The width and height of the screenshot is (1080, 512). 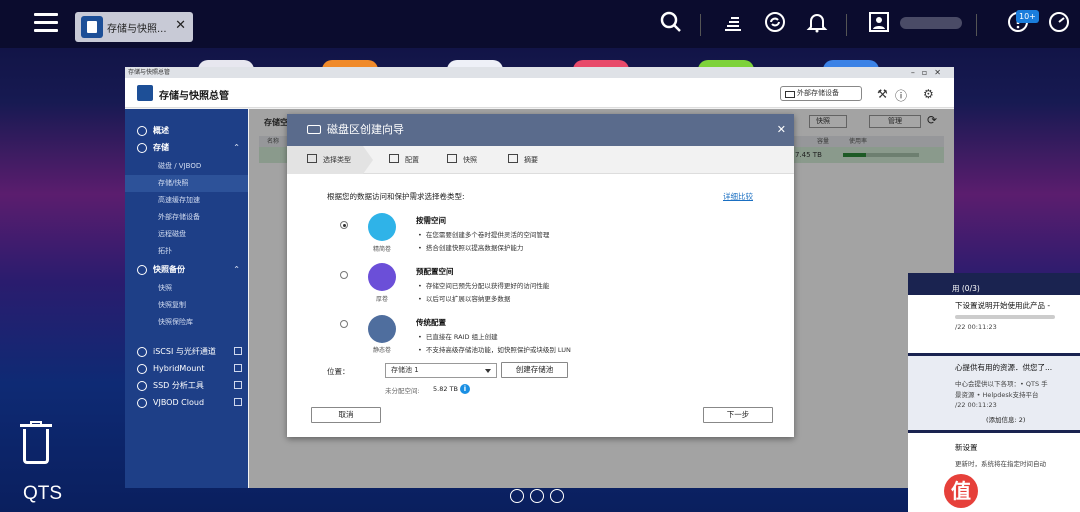 I want to click on step-snapshot: 快照, so click(x=462, y=160).